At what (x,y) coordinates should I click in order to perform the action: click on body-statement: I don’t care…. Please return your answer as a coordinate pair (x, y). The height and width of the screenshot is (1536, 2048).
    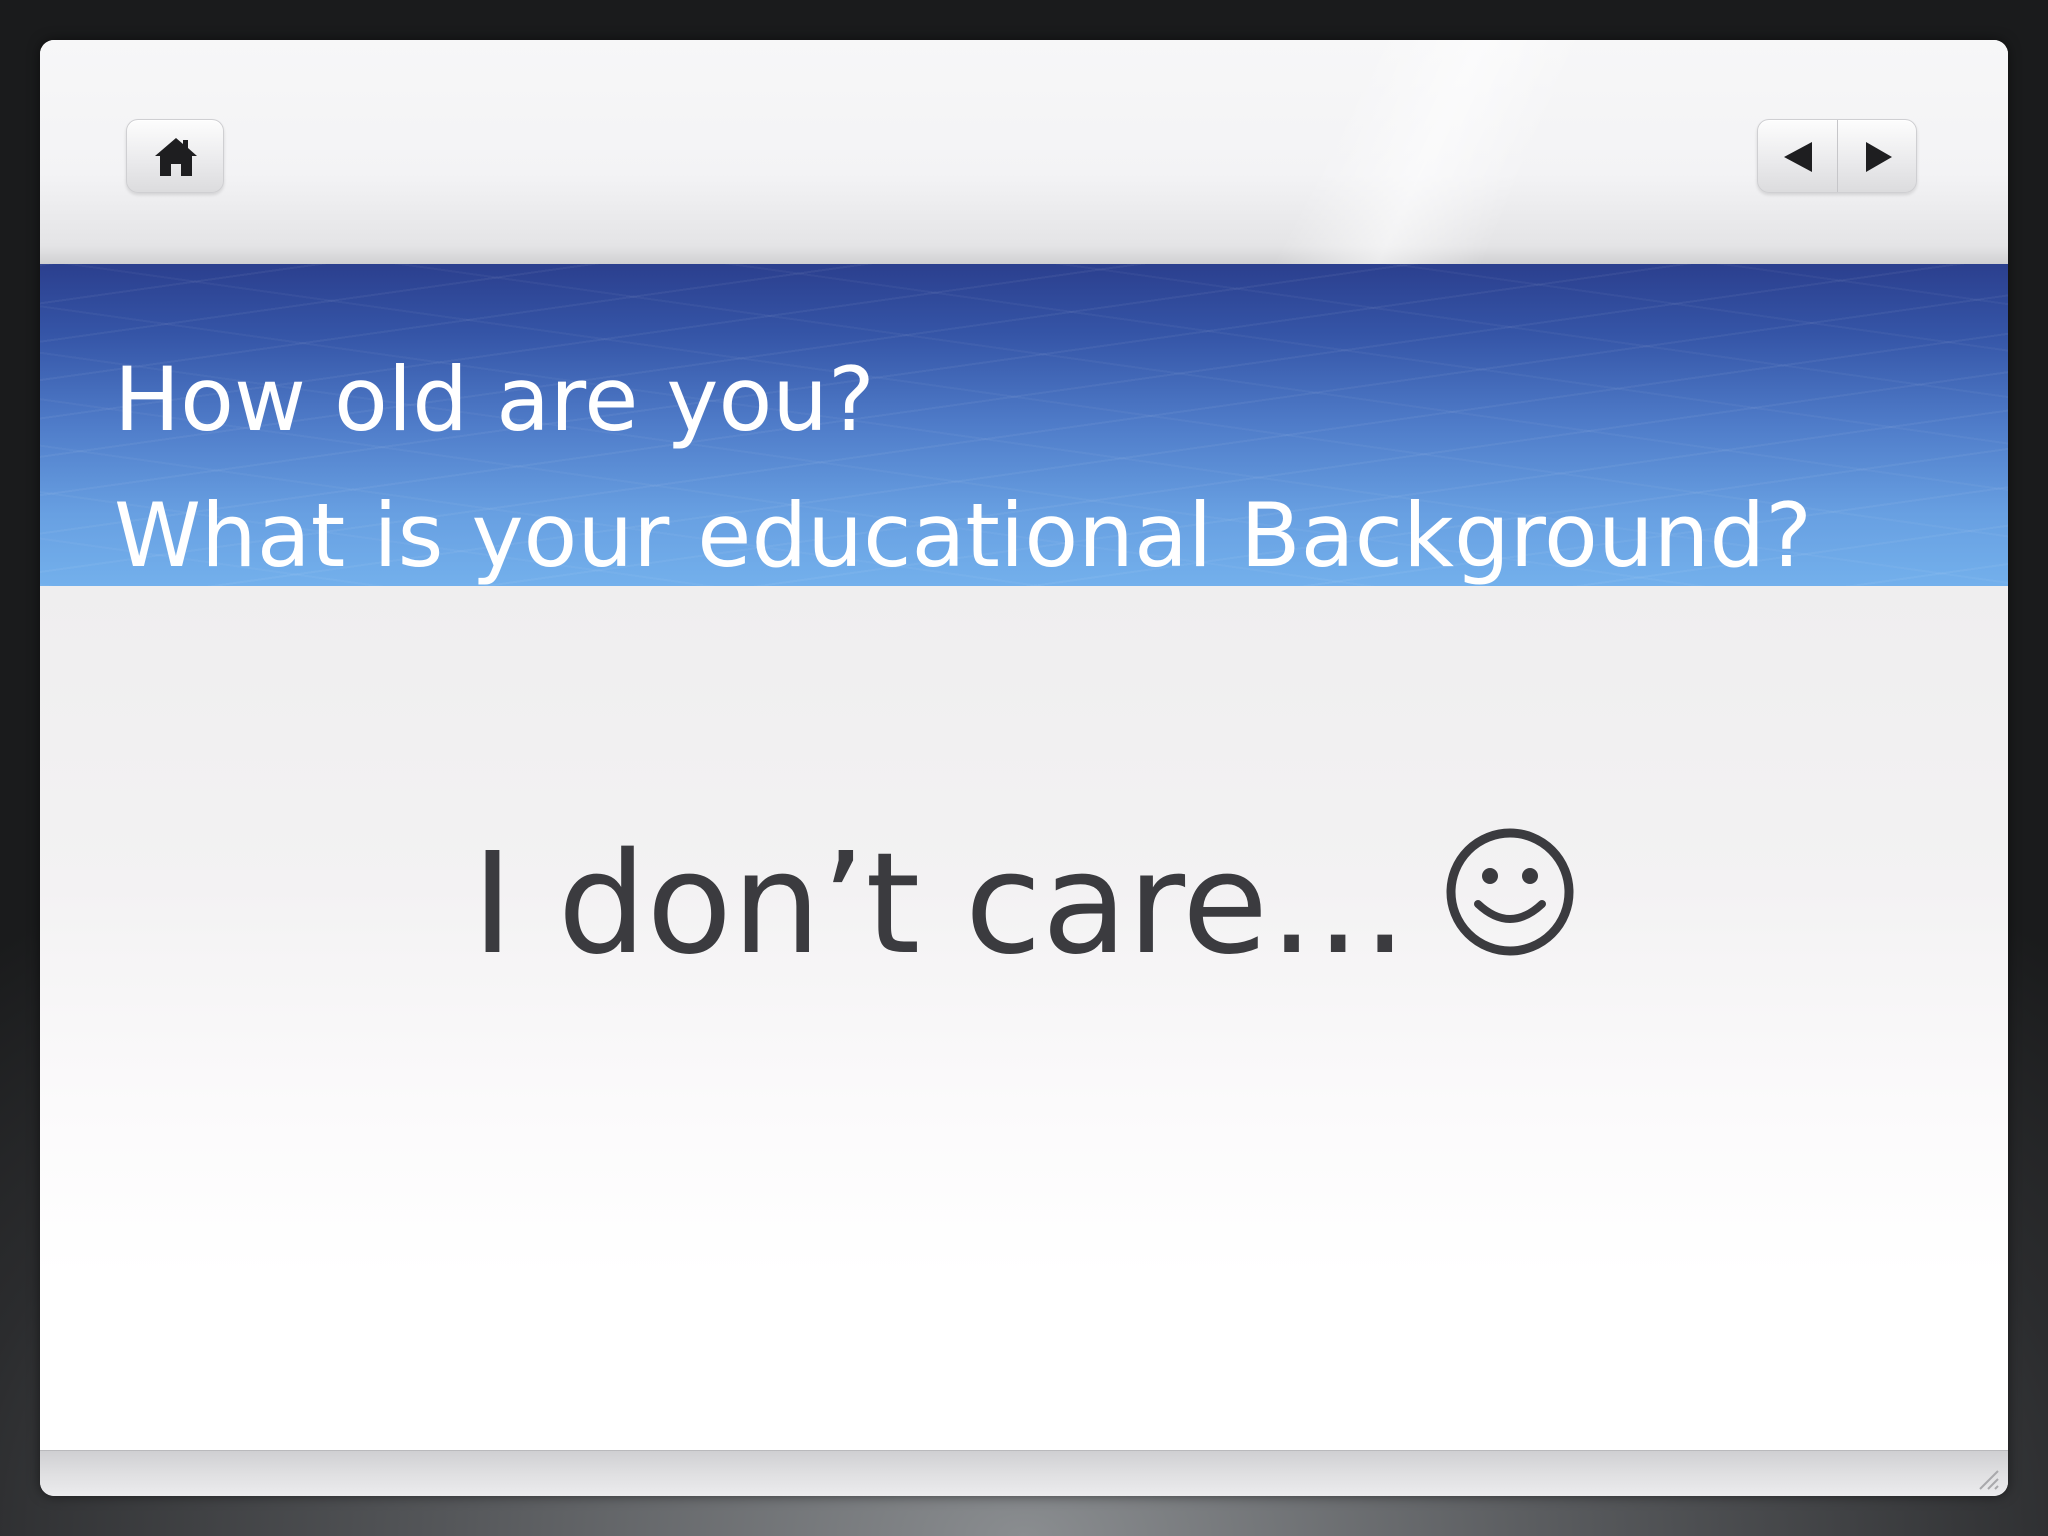
    Looking at the image, I should click on (1024, 900).